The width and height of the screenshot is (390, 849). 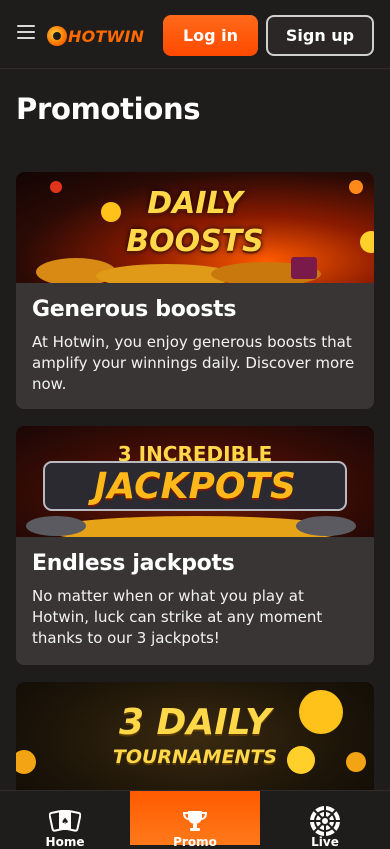 I want to click on logo-text: HOTWIN, so click(x=106, y=36).